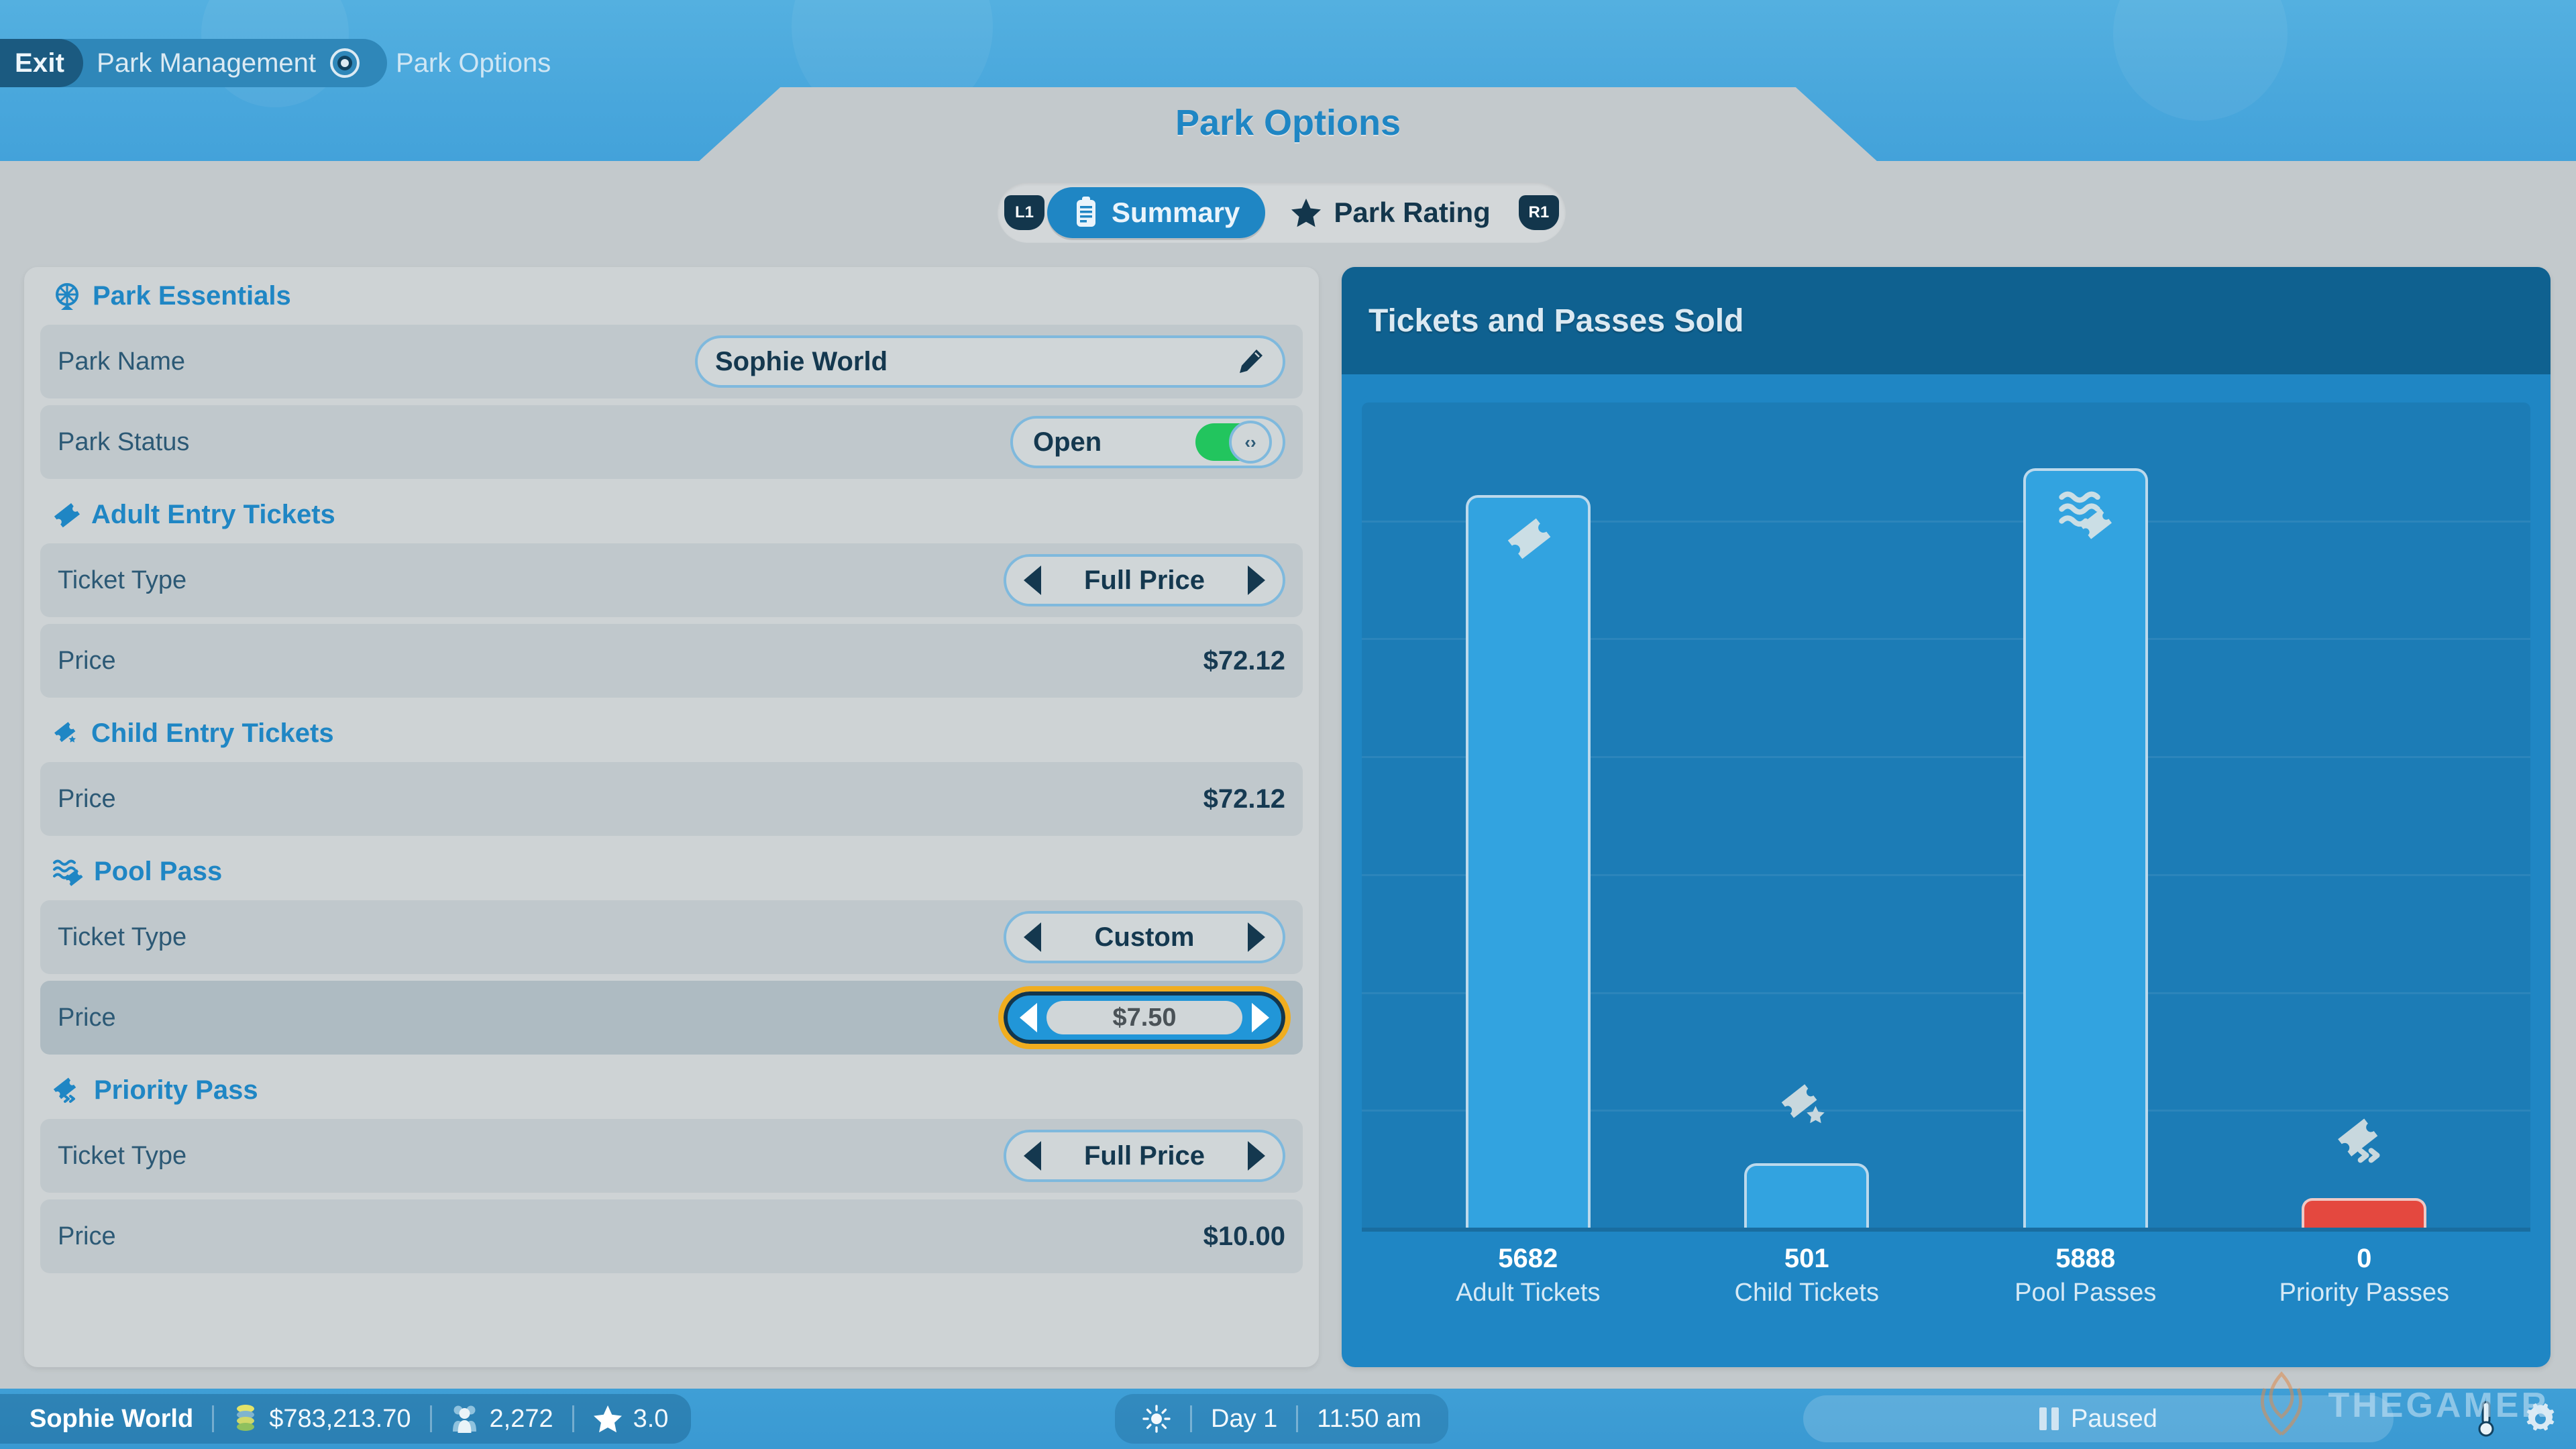  I want to click on chart-x-label: 0 Priority Passes, so click(2364, 1275).